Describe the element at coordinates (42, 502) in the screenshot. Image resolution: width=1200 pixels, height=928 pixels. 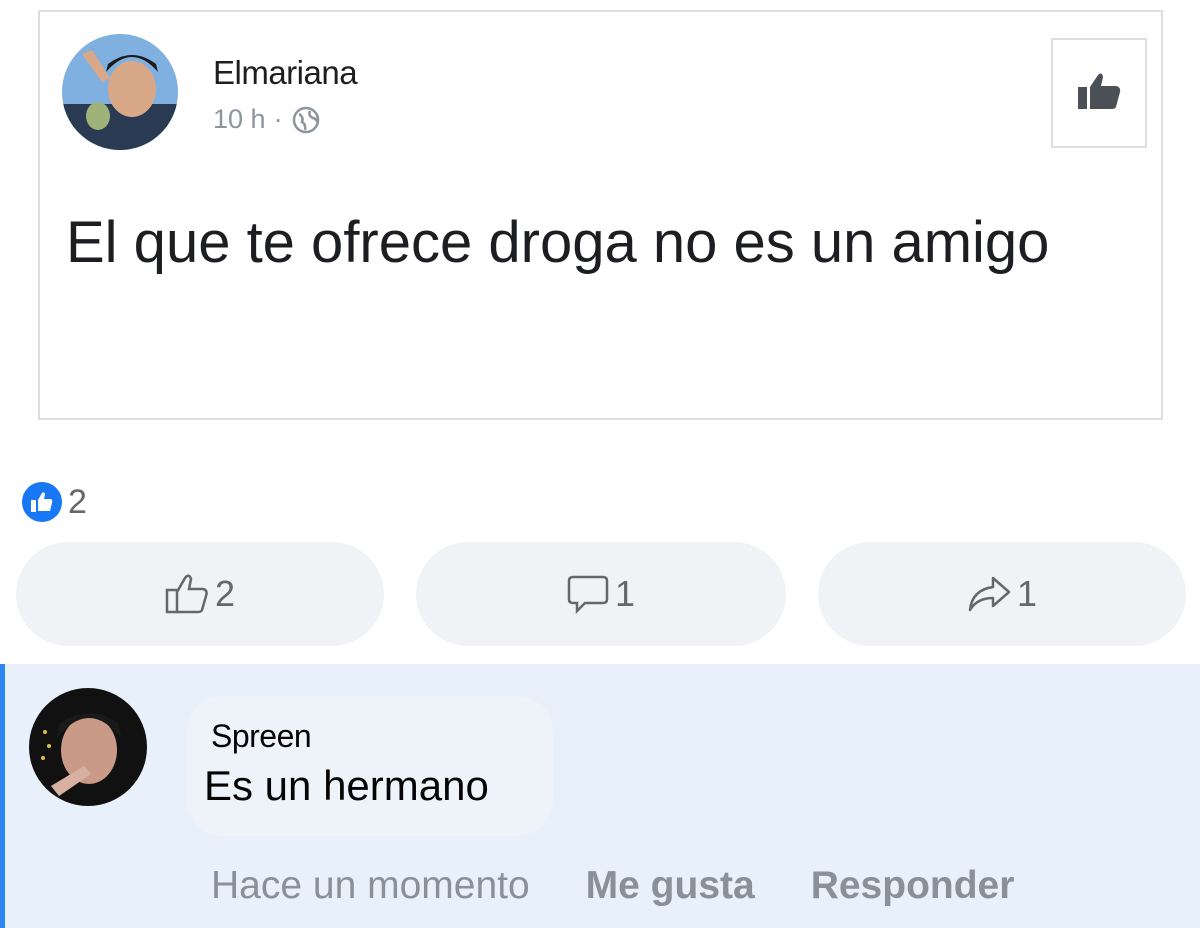
I see `like-reaction-icon` at that location.